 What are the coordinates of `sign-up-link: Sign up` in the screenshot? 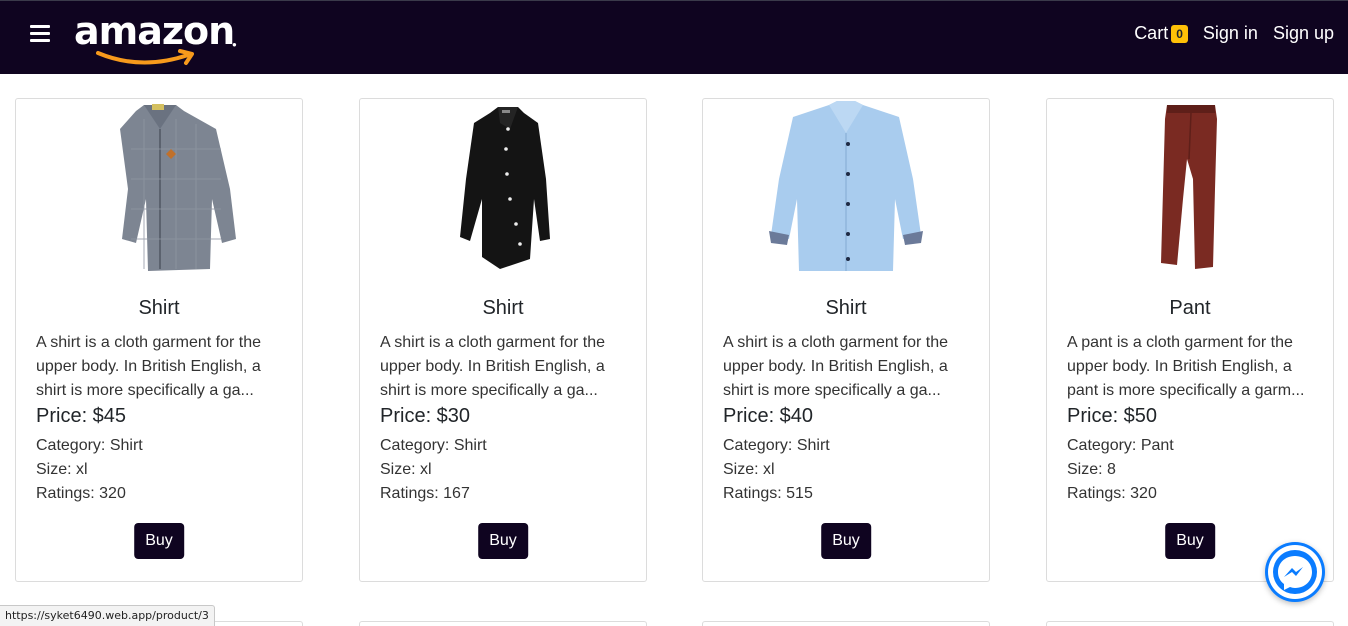 It's located at (1303, 33).